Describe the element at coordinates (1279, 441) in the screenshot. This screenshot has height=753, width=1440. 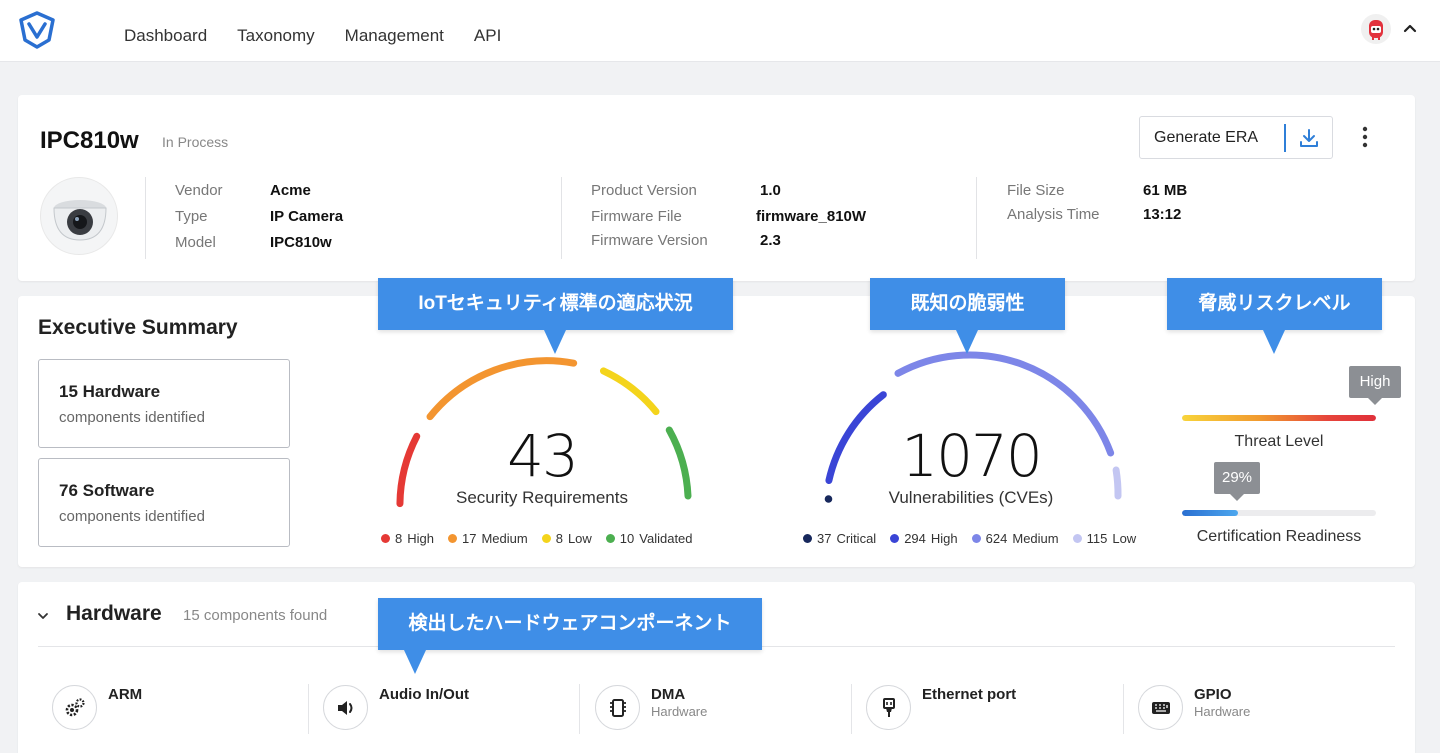
I see `threat-level-label: Threat Level` at that location.